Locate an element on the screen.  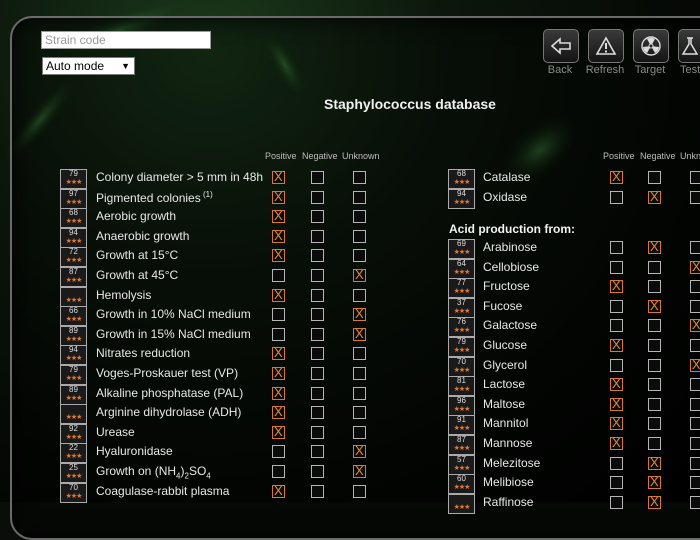
test-label: Cellobiose is located at coordinates (511, 267).